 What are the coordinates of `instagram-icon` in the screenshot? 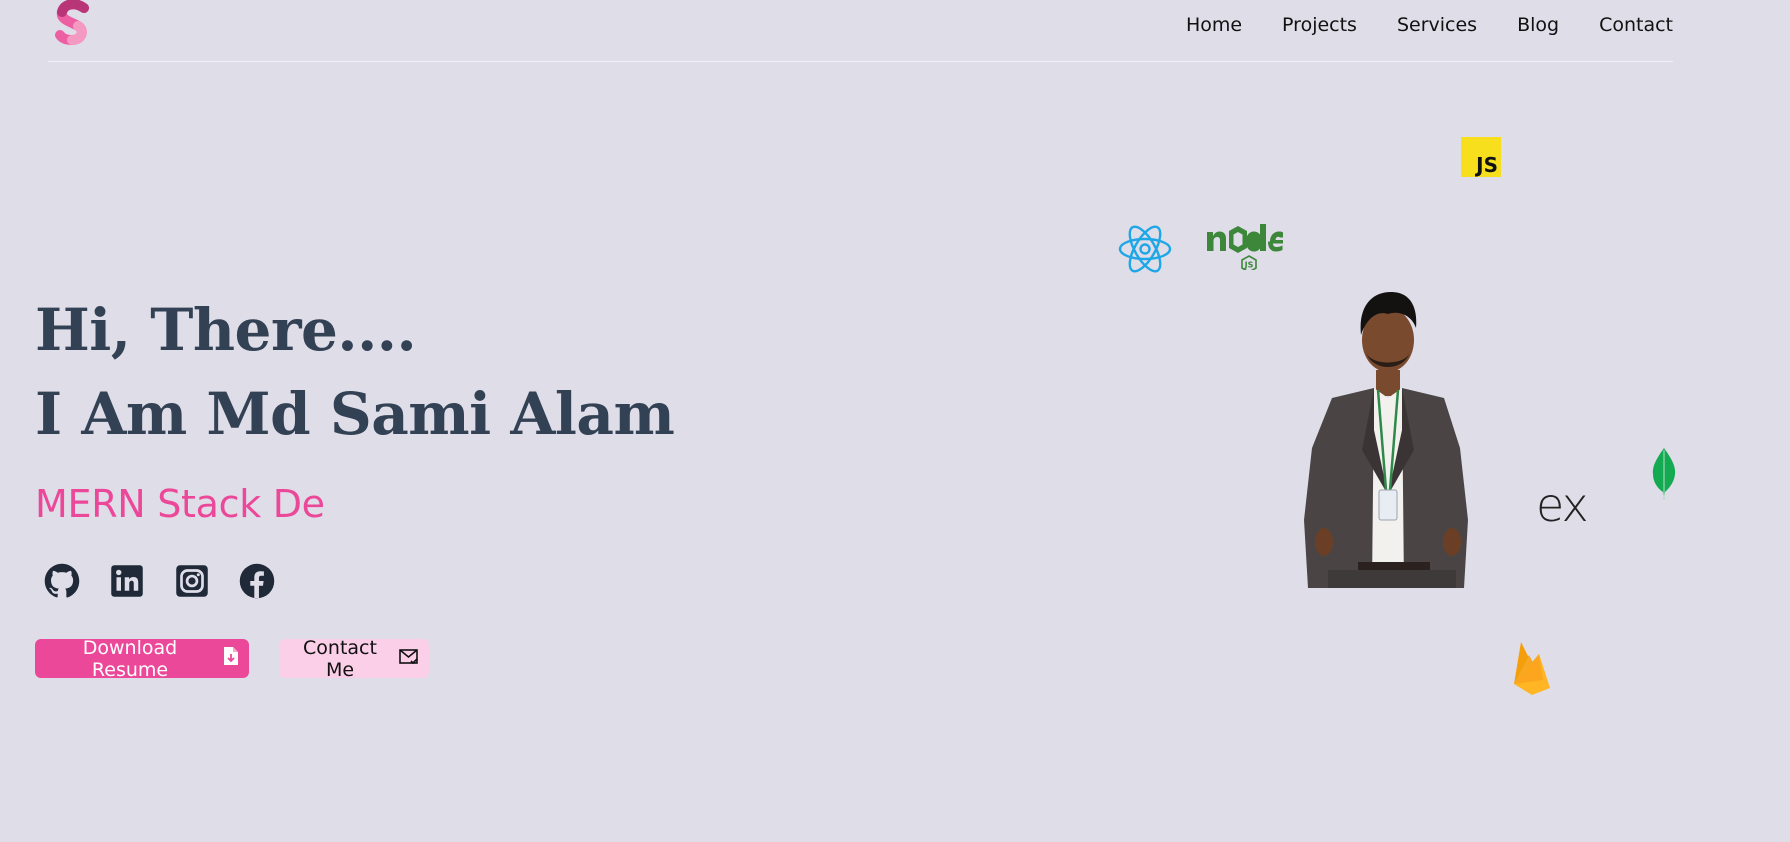 It's located at (192, 581).